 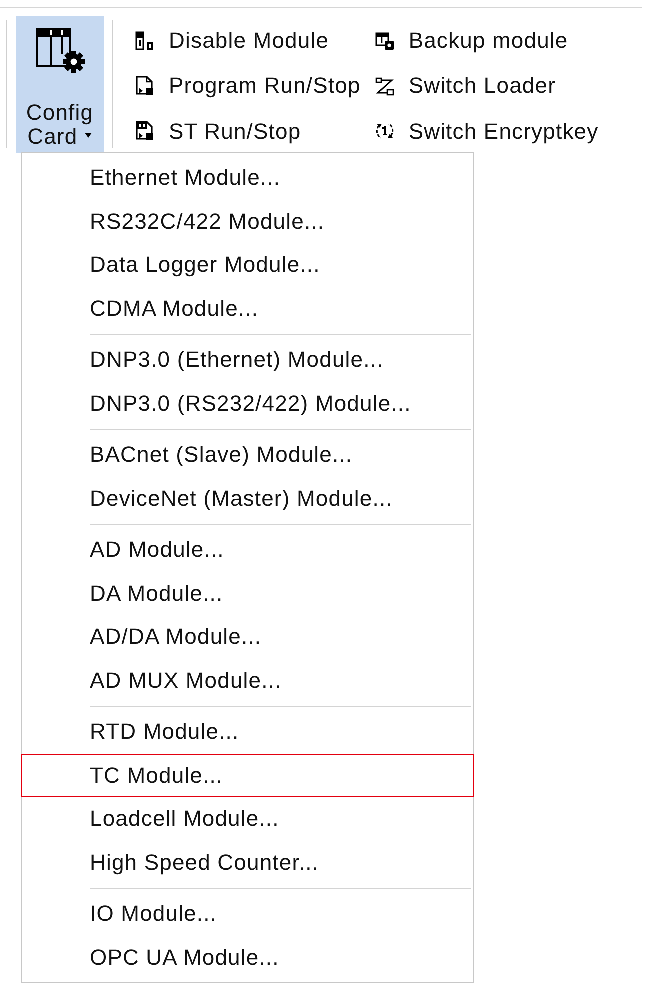 I want to click on module-icon, so click(x=145, y=40).